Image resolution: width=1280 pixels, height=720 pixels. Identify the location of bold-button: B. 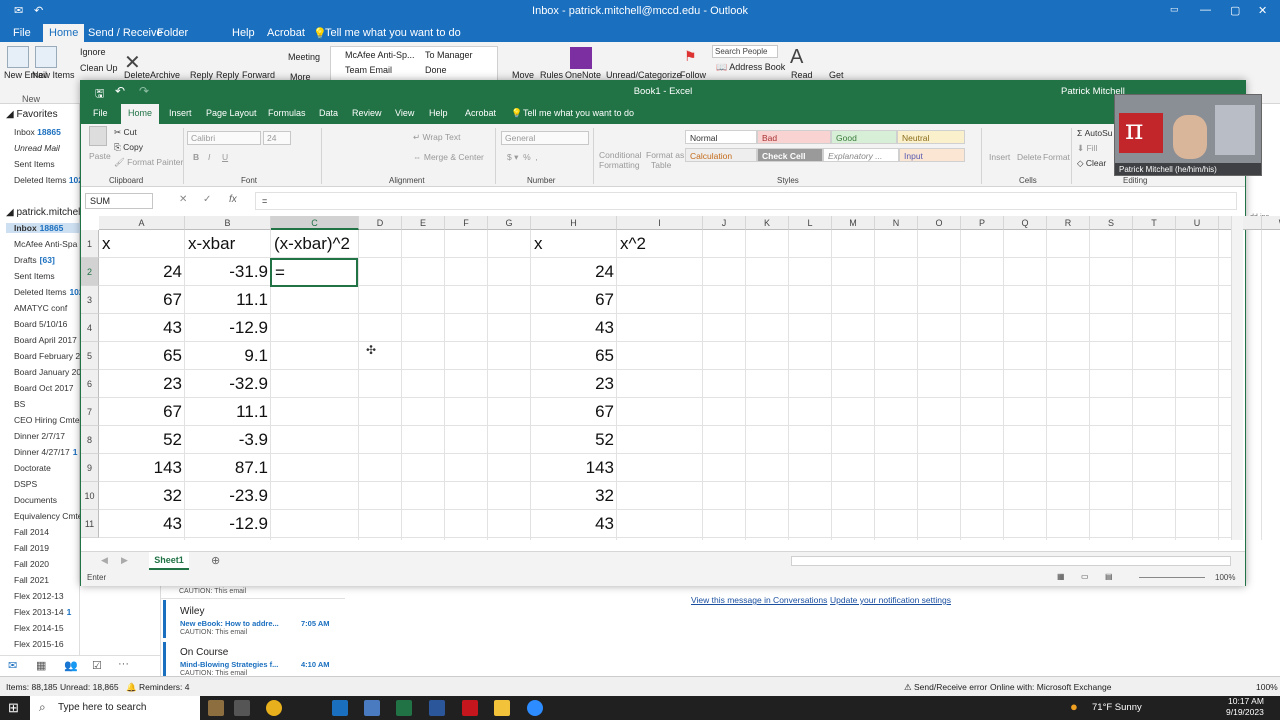
(196, 157).